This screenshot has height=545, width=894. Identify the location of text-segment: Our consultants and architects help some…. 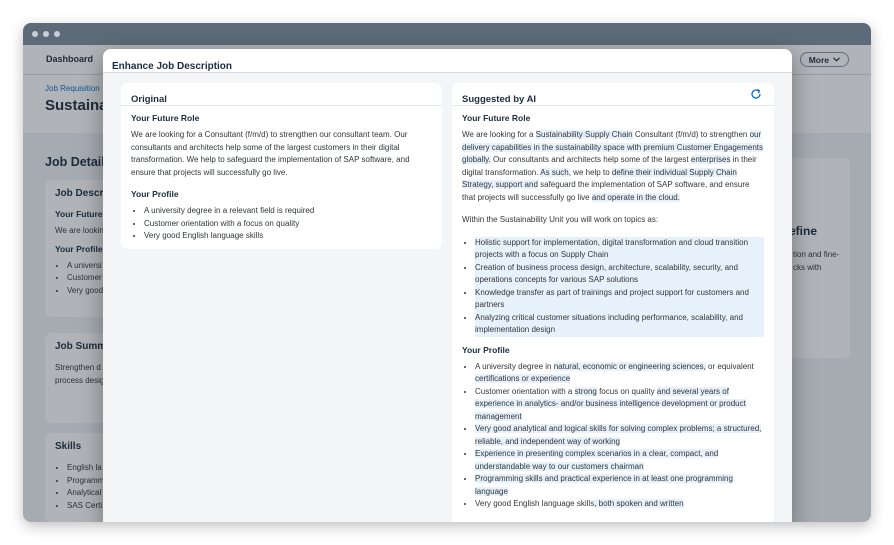
(590, 159).